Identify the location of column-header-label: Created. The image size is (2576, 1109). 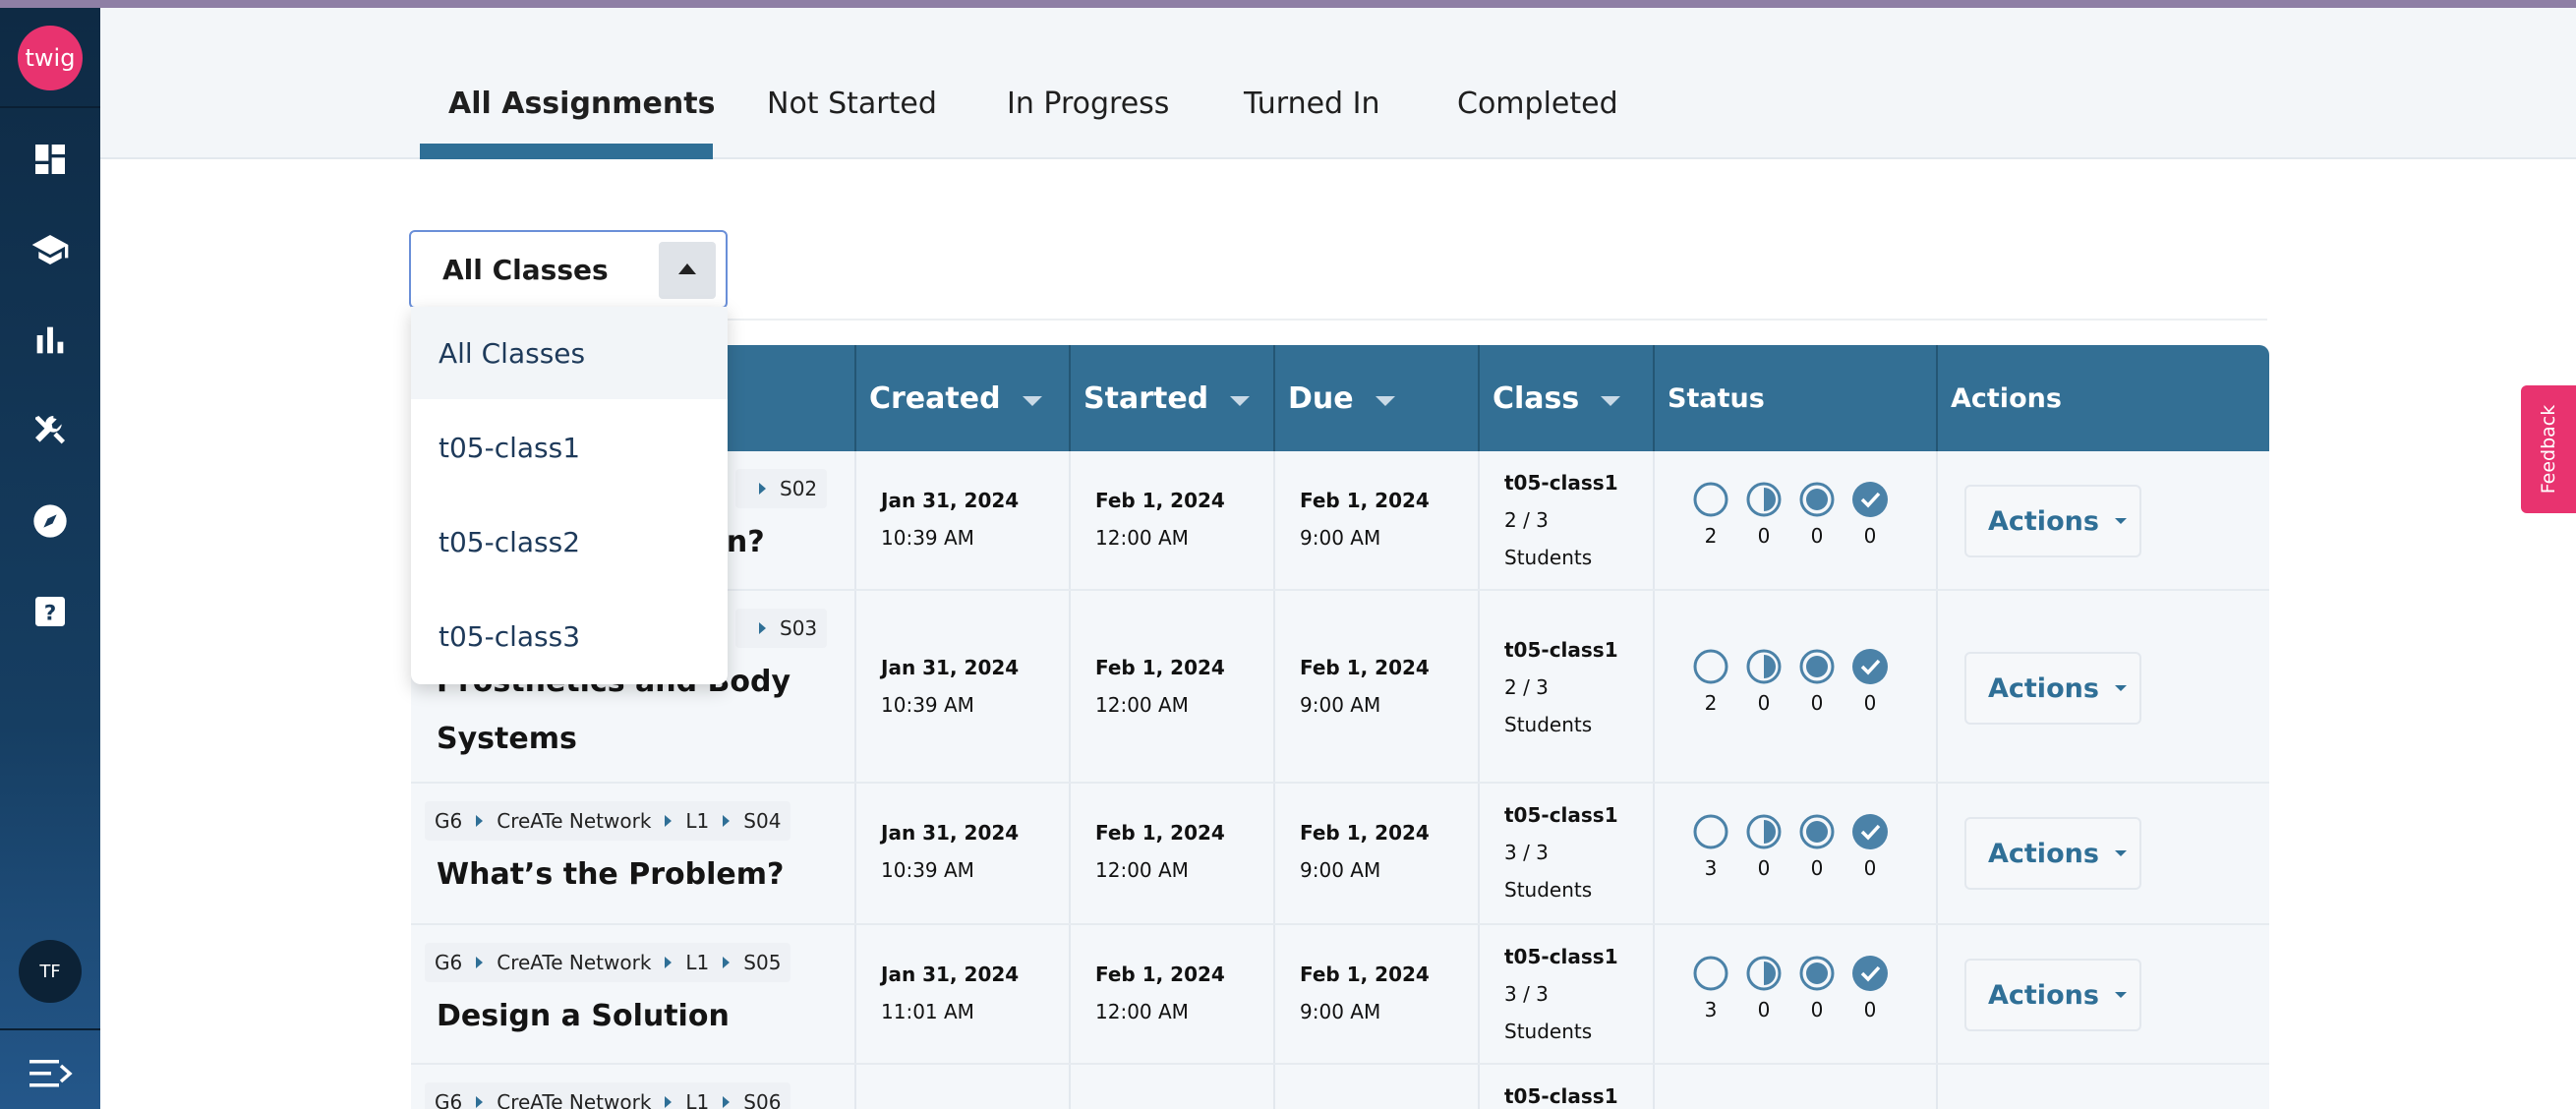
(935, 398).